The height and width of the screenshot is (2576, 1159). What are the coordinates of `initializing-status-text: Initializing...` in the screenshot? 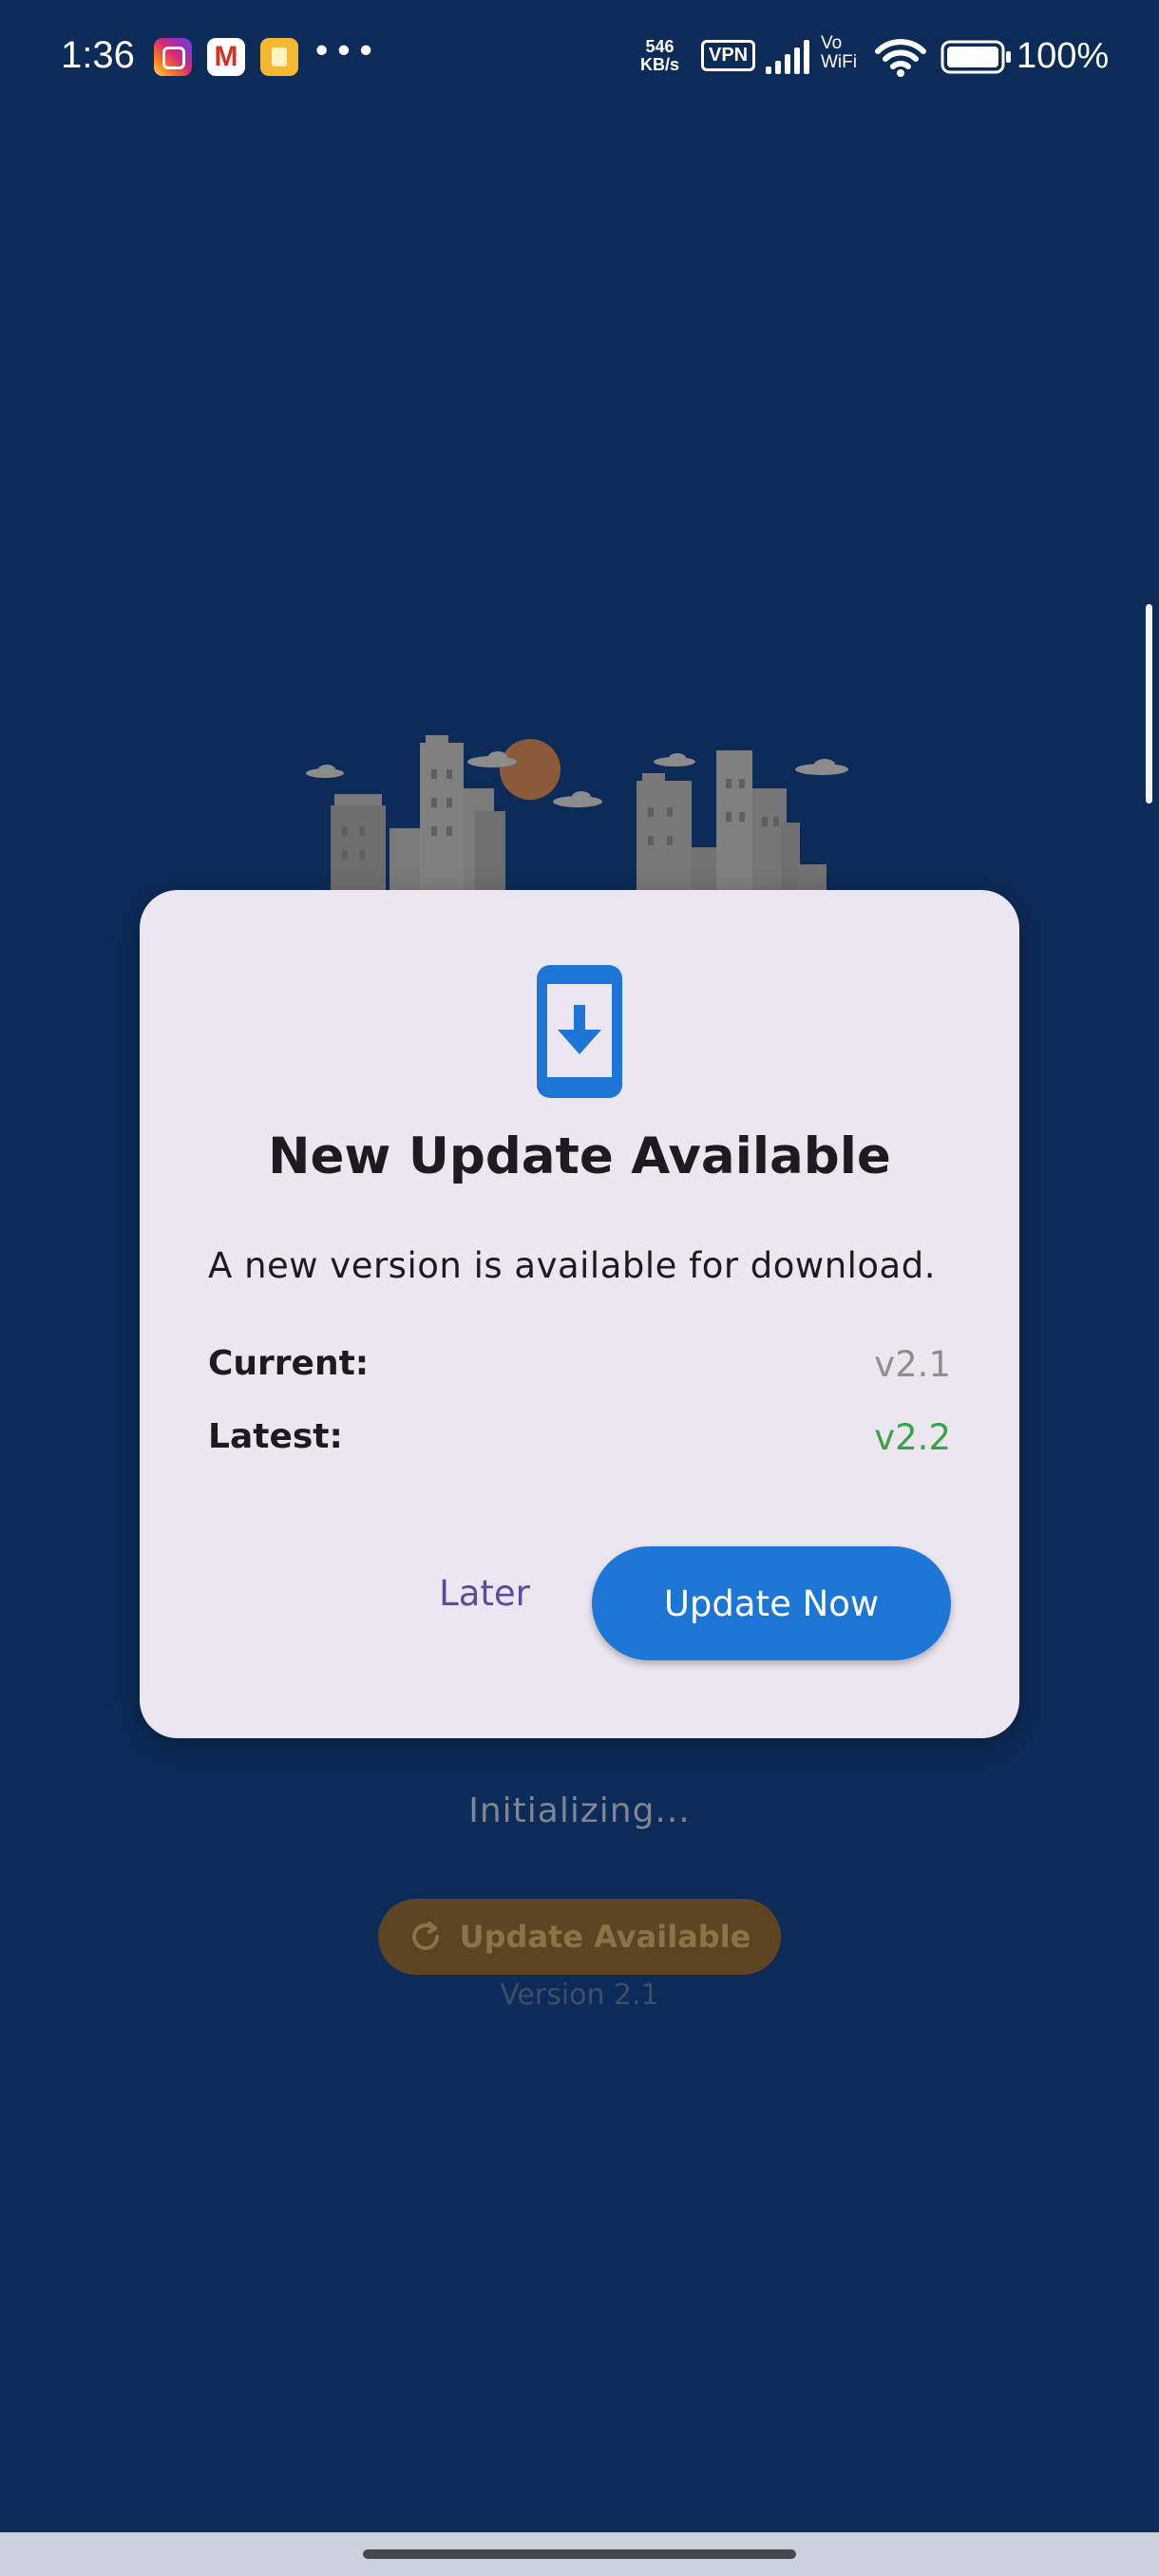 It's located at (579, 1810).